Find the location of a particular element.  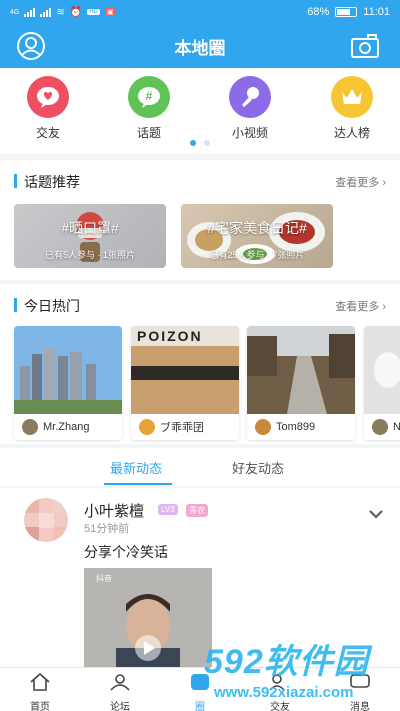

tag-badge: 青农 is located at coordinates (197, 510).